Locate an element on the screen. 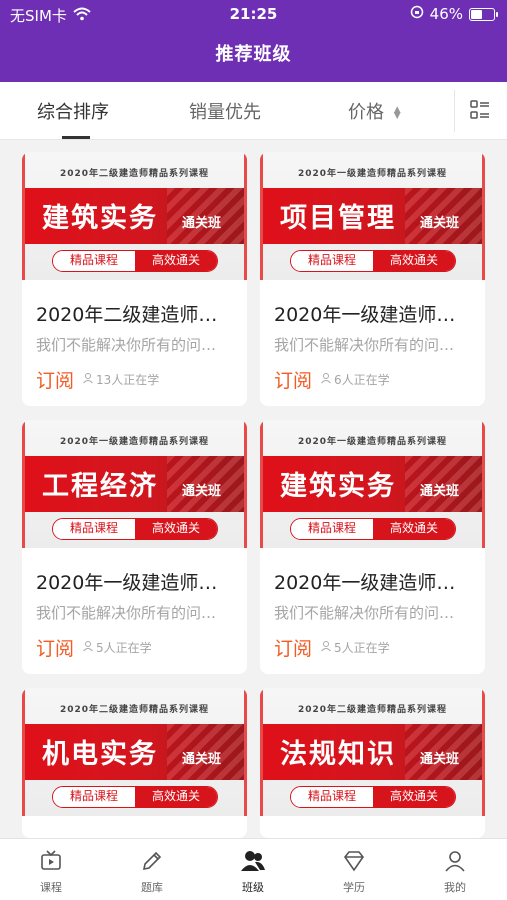  nav-courses: 课程 is located at coordinates (51, 871).